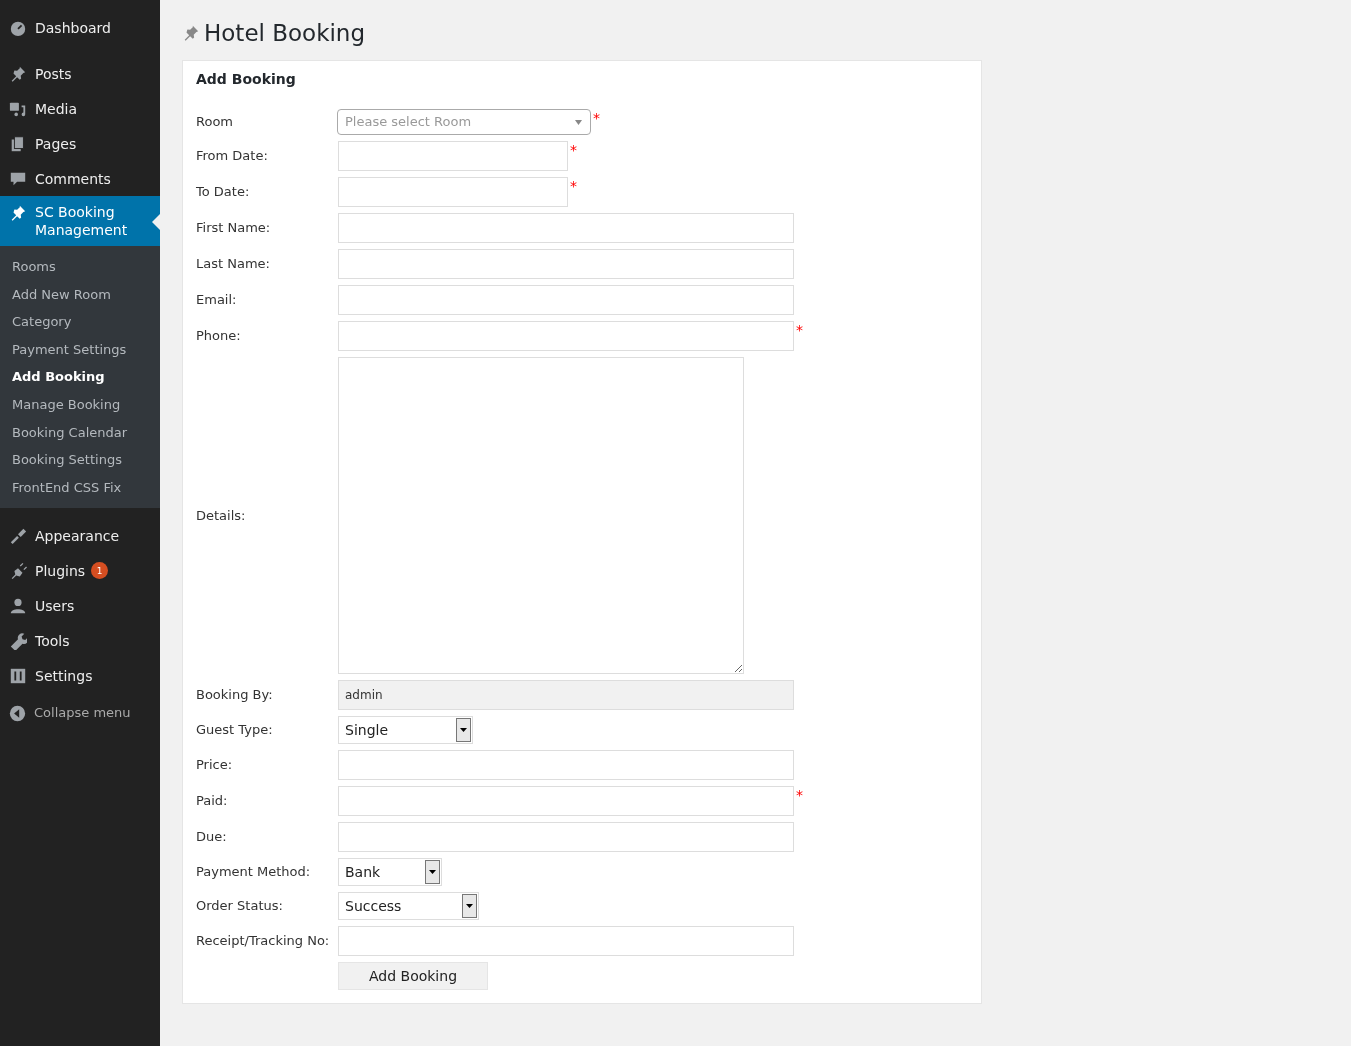  Describe the element at coordinates (285, 33) in the screenshot. I see `page-title: Hotel Booking` at that location.